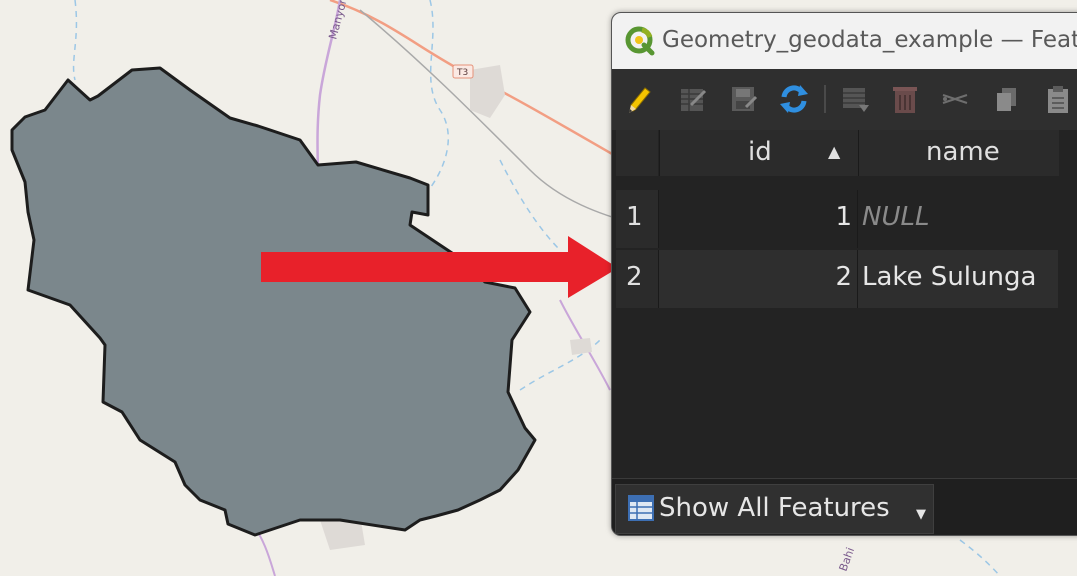 This screenshot has height=576, width=1077. Describe the element at coordinates (581, 346) in the screenshot. I see `map-town-area` at that location.